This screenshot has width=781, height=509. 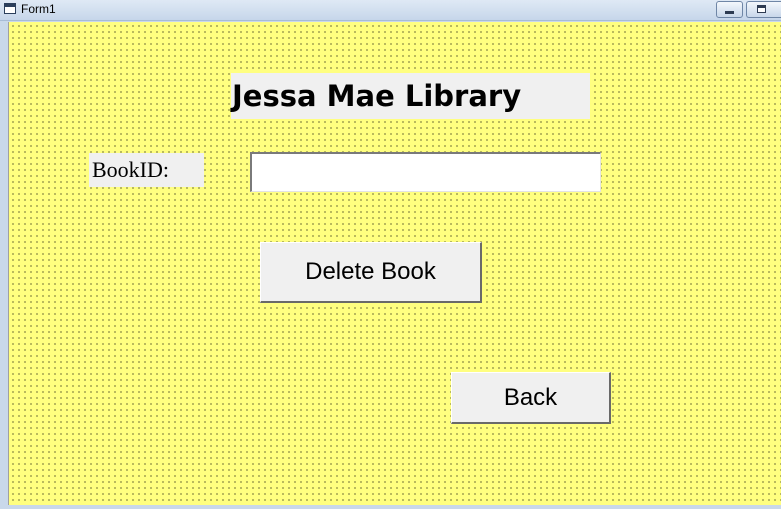 I want to click on minimize-icon, so click(x=729, y=12).